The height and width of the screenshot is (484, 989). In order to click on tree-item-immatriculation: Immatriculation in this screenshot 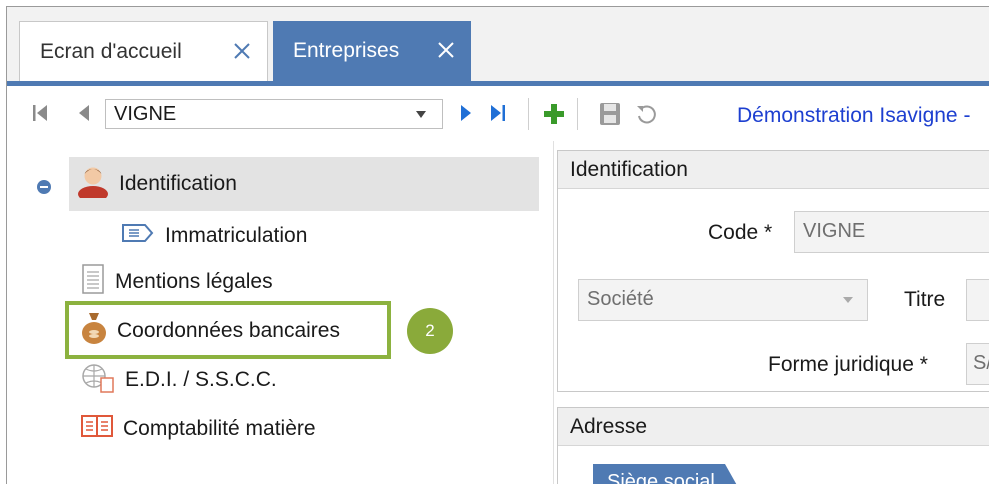, I will do `click(214, 236)`.